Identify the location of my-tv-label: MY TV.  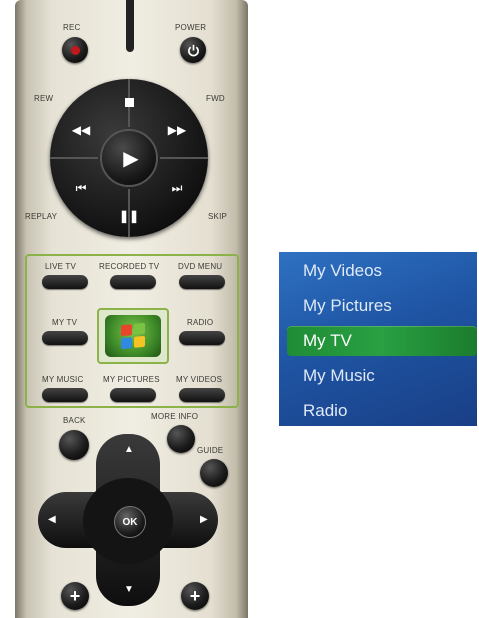
(65, 322).